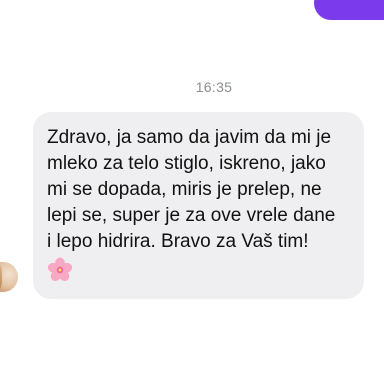 The width and height of the screenshot is (384, 384). What do you see at coordinates (214, 87) in the screenshot?
I see `message-timestamp: 16:35` at bounding box center [214, 87].